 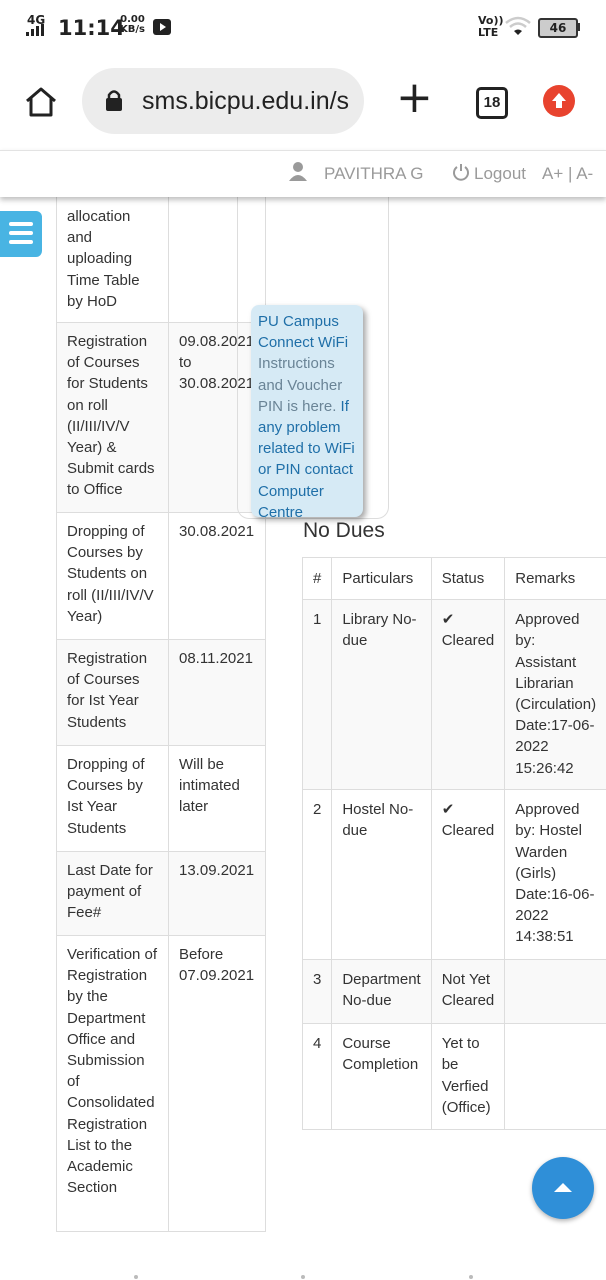 I want to click on clock: 11:14, so click(x=91, y=28).